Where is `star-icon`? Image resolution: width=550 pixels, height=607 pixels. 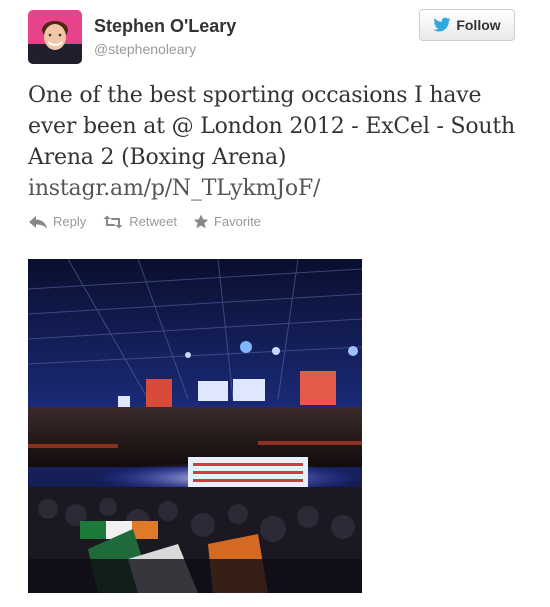
star-icon is located at coordinates (201, 221).